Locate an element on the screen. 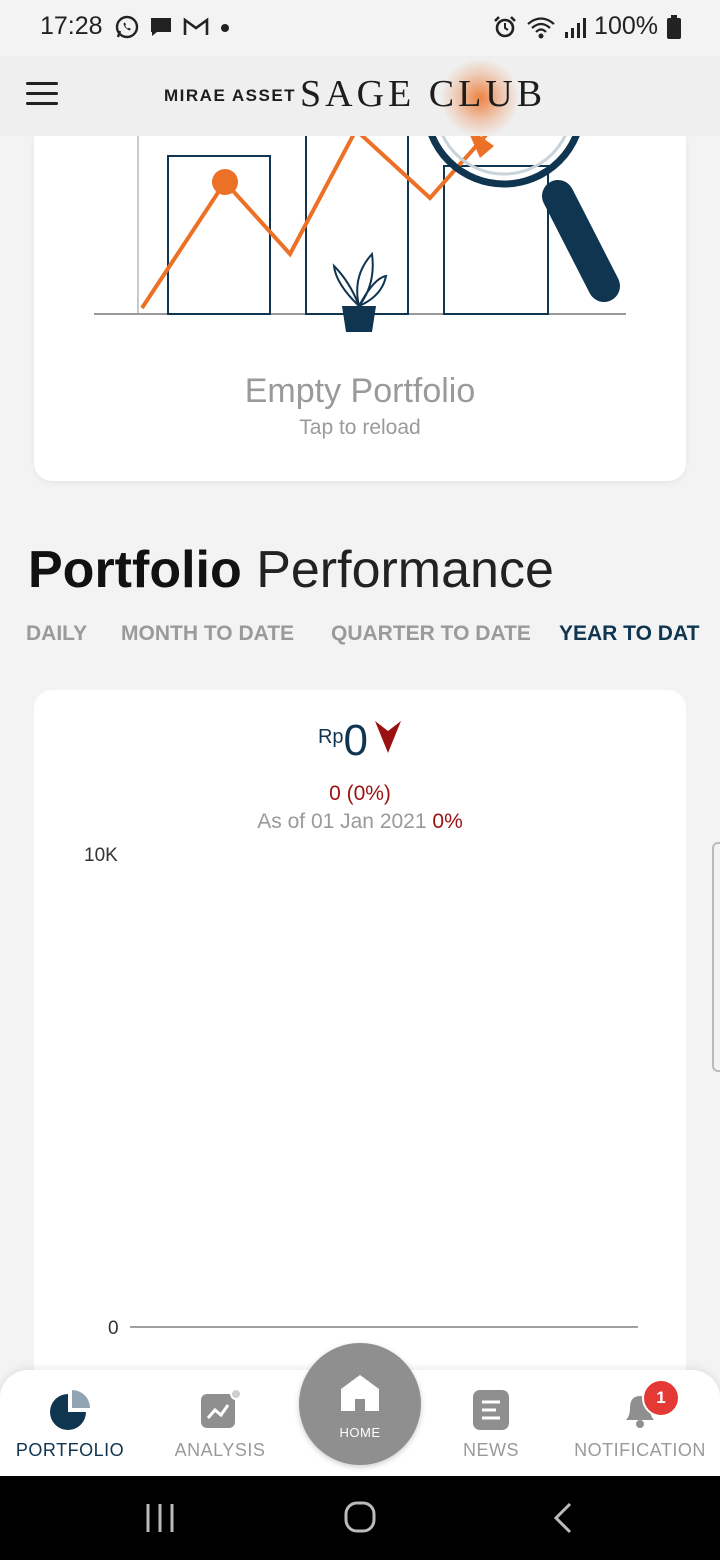 The width and height of the screenshot is (720, 1560). home-circle-icon is located at coordinates (360, 1518).